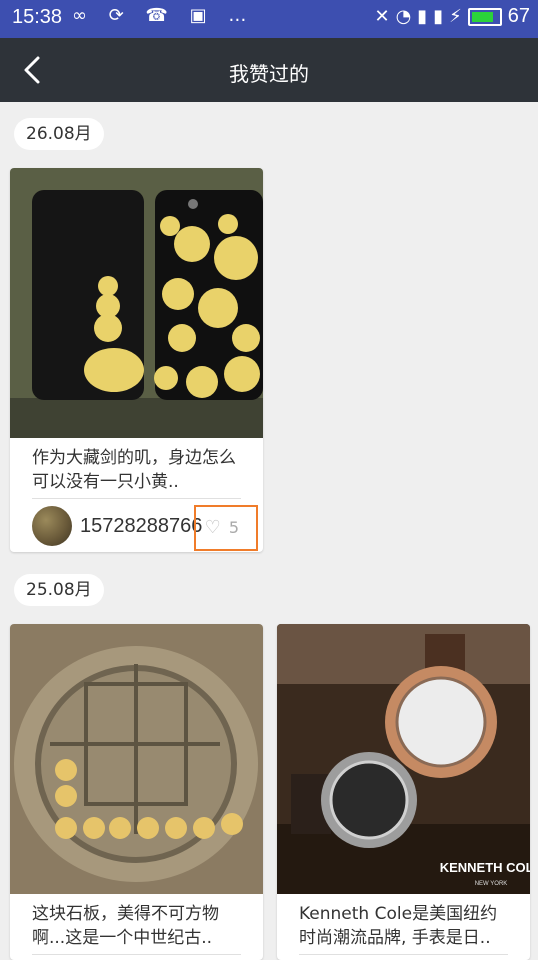  Describe the element at coordinates (518, 16) in the screenshot. I see `battery-level: 67` at that location.